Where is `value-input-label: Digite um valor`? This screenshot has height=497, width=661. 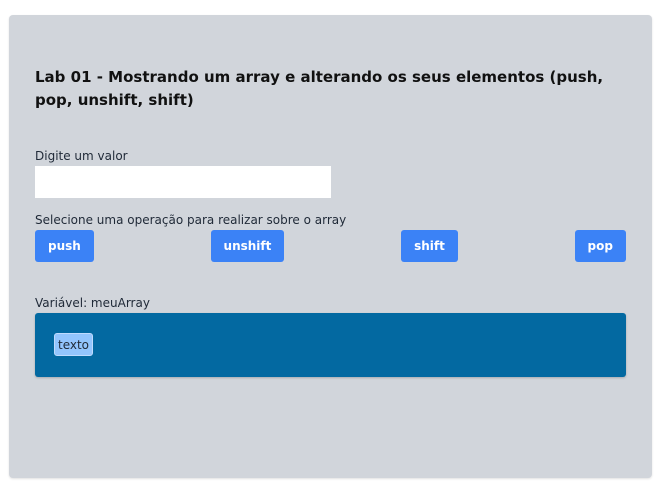 value-input-label: Digite um valor is located at coordinates (81, 156).